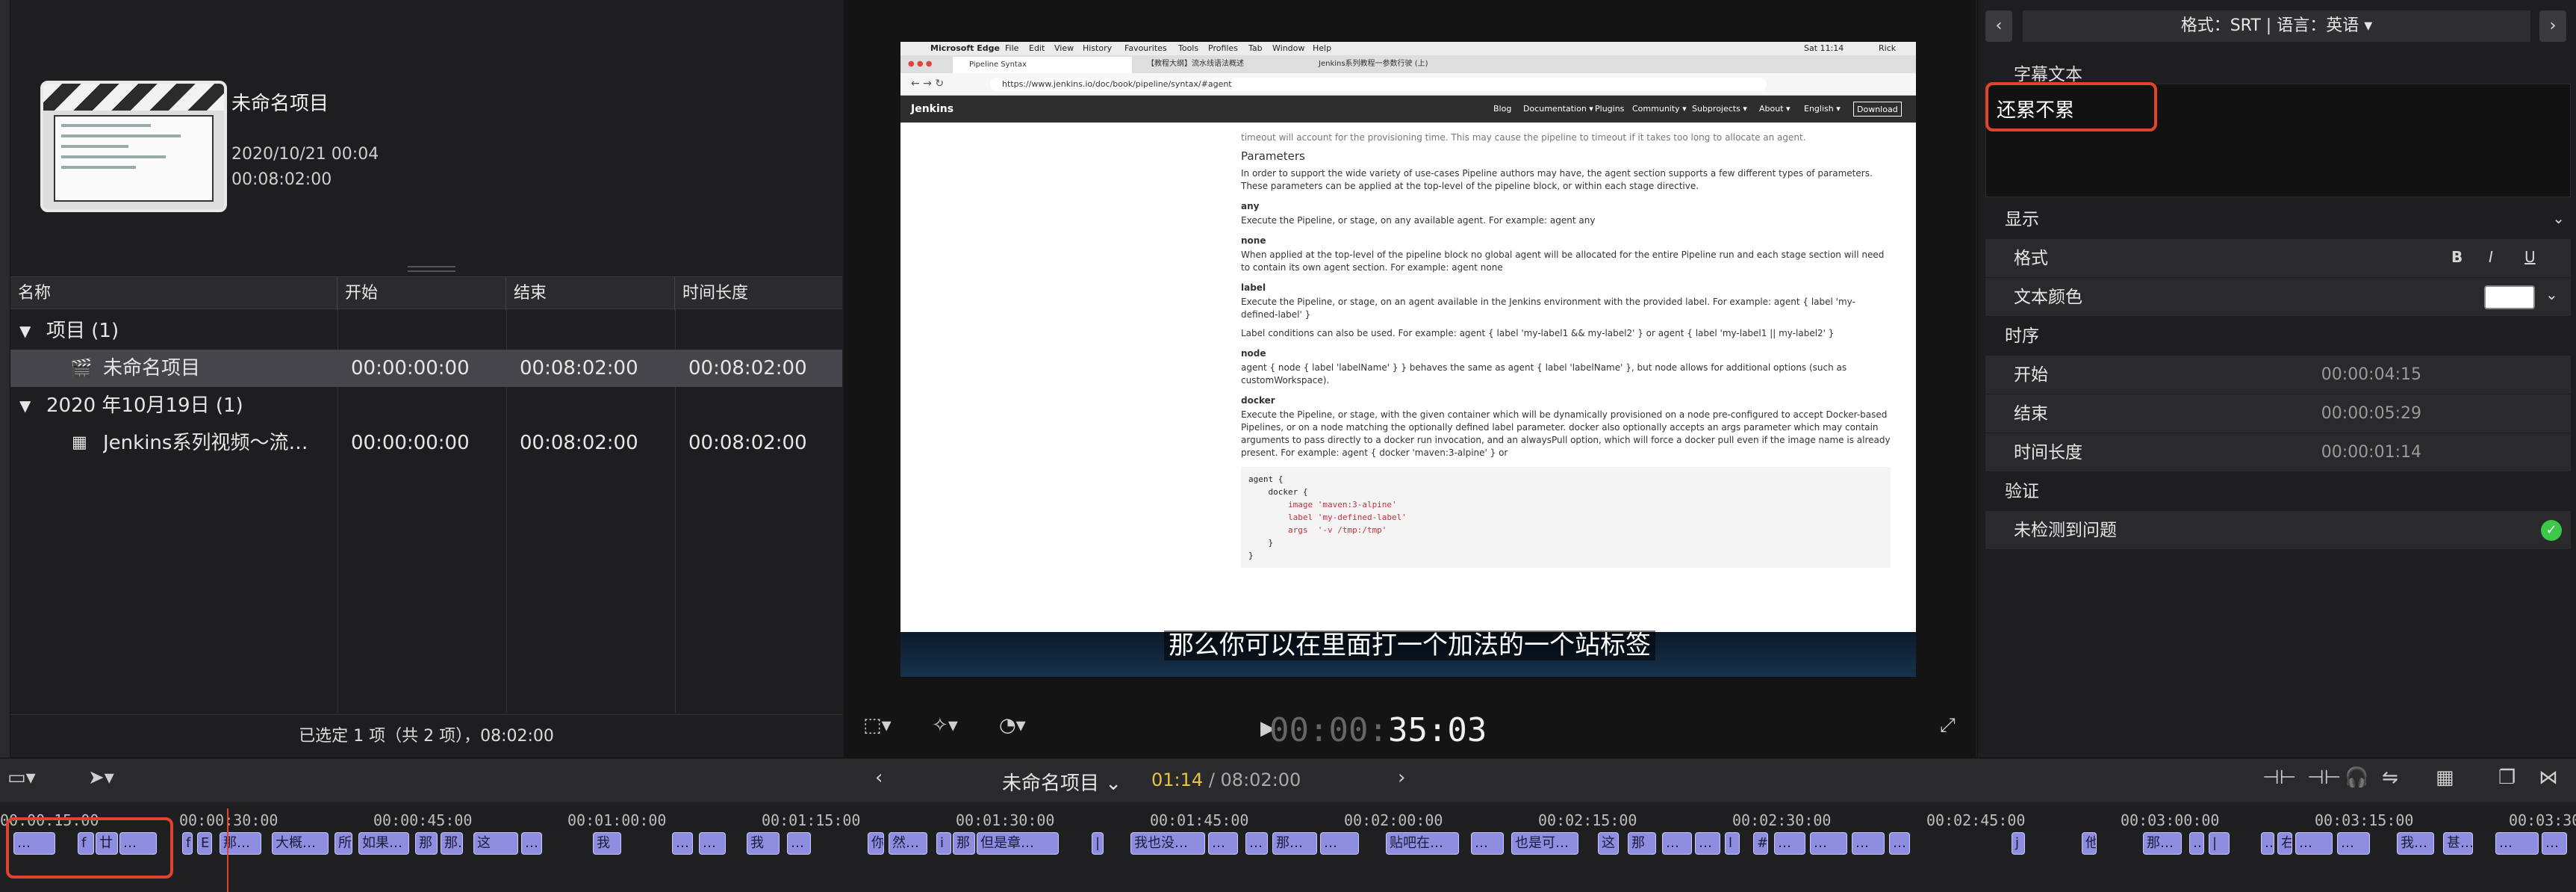 The height and width of the screenshot is (892, 2576). What do you see at coordinates (431, 269) in the screenshot?
I see `resize-handle` at bounding box center [431, 269].